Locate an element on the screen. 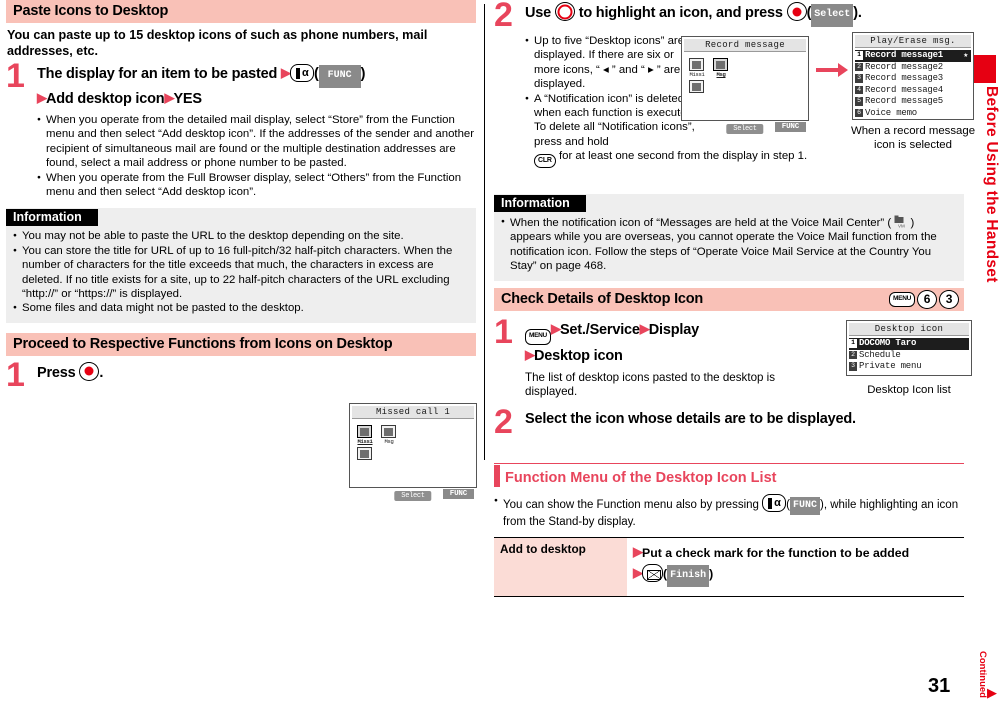  subhead-rule is located at coordinates (729, 464).